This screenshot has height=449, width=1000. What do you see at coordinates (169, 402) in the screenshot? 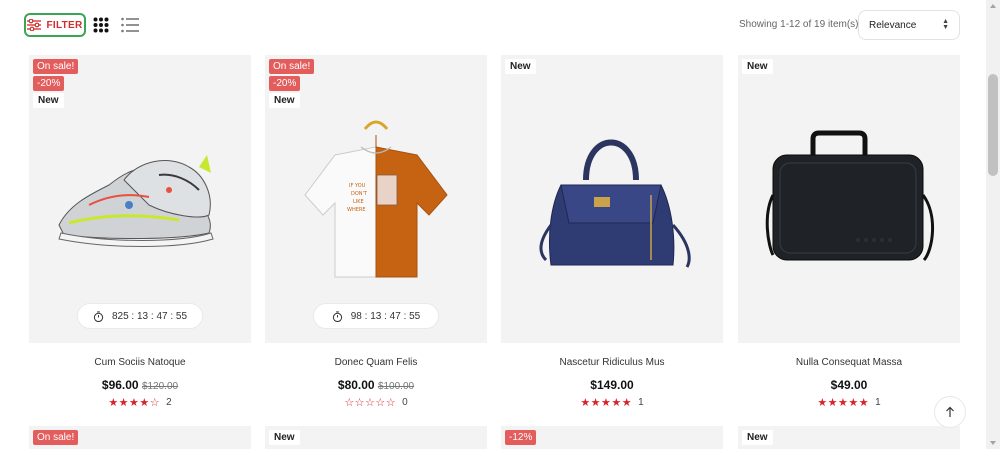
I see `review-count: 2` at bounding box center [169, 402].